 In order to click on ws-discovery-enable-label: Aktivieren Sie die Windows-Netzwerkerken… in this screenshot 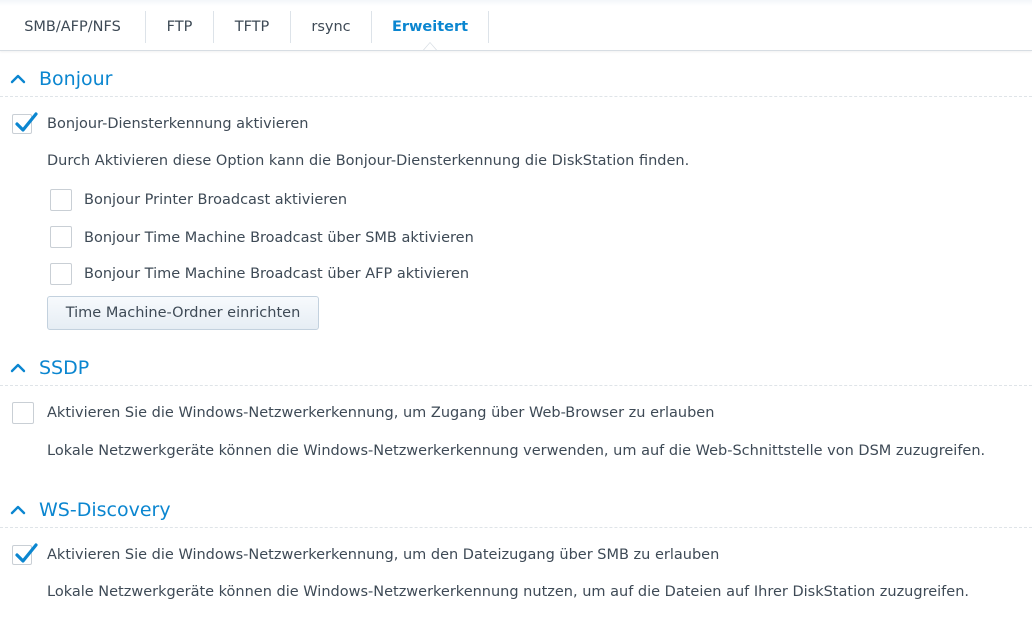, I will do `click(383, 555)`.